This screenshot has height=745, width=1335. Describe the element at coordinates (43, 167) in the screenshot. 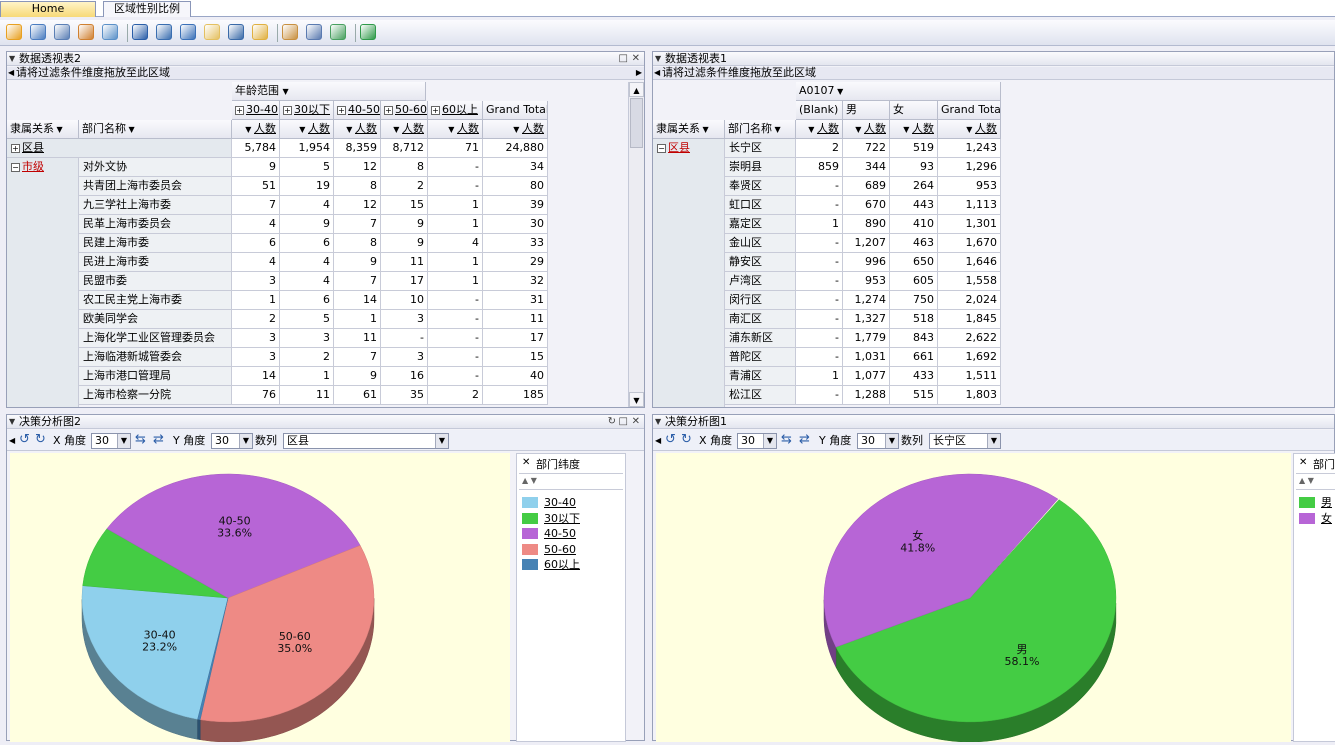

I see `row-group-header: − 市级` at that location.